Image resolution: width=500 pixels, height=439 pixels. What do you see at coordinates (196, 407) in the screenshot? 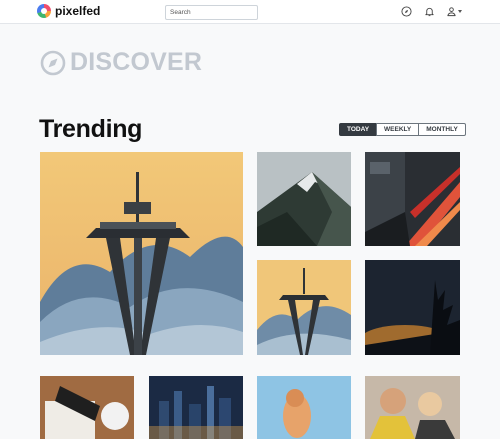
I see `trending-post-city-night` at bounding box center [196, 407].